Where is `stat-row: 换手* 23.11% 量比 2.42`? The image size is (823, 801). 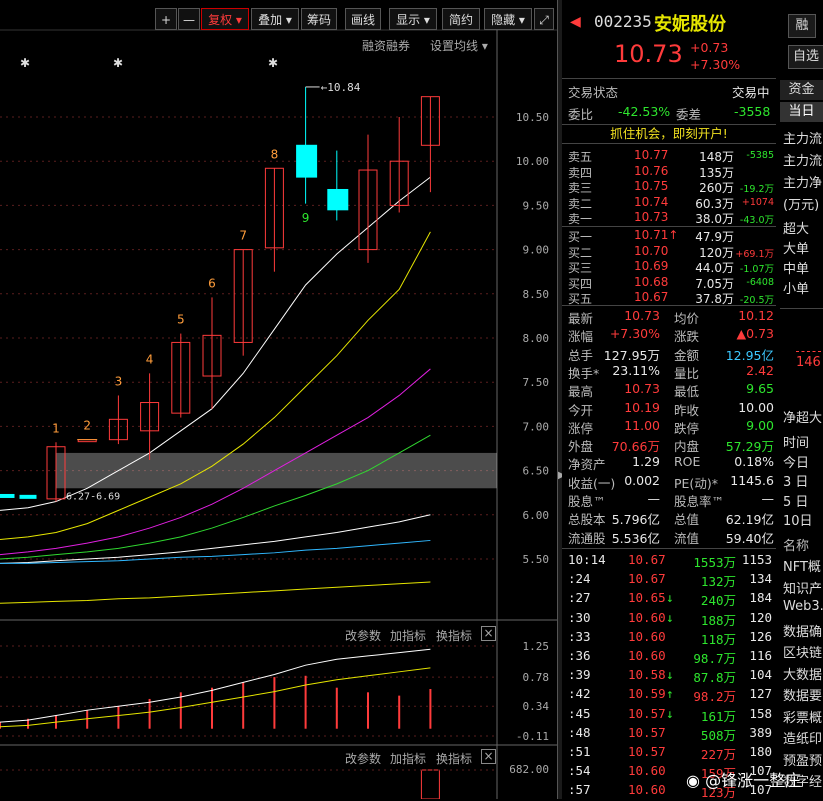 stat-row: 换手* 23.11% 量比 2.42 is located at coordinates (669, 372).